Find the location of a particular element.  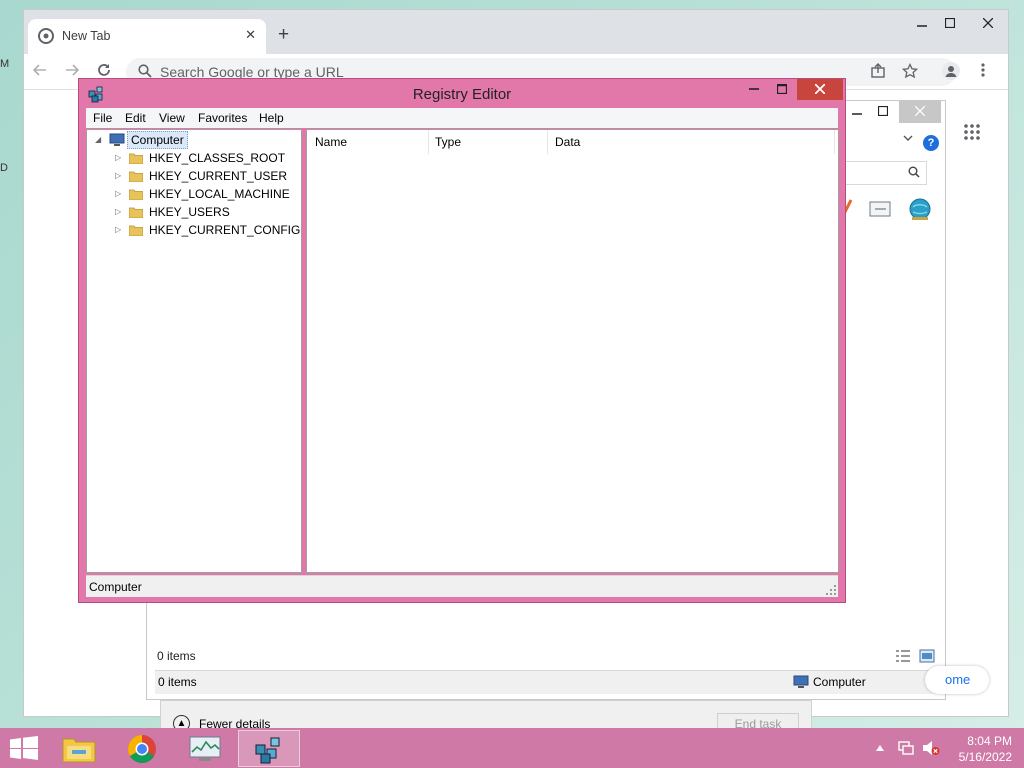

tree-node-label: HKEY_CURRENT_USER is located at coordinates (218, 176).